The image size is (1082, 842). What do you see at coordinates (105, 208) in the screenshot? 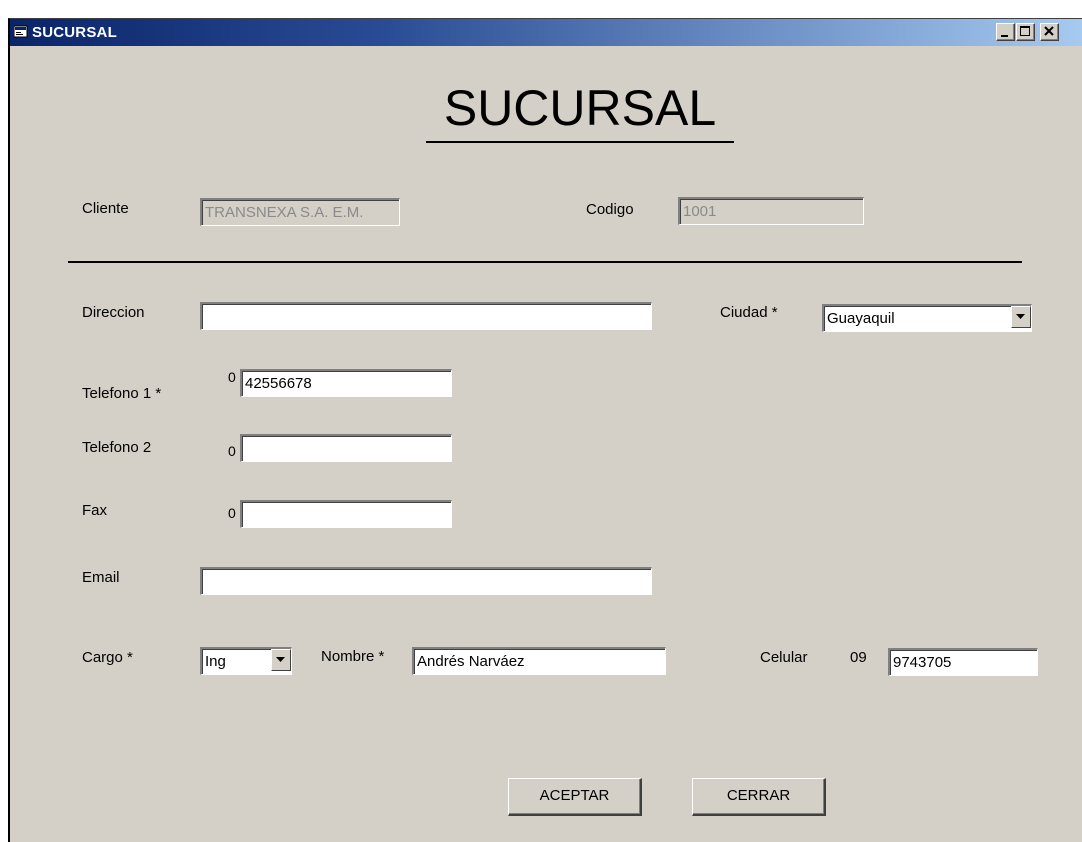
I see `cliente-label: Cliente` at bounding box center [105, 208].